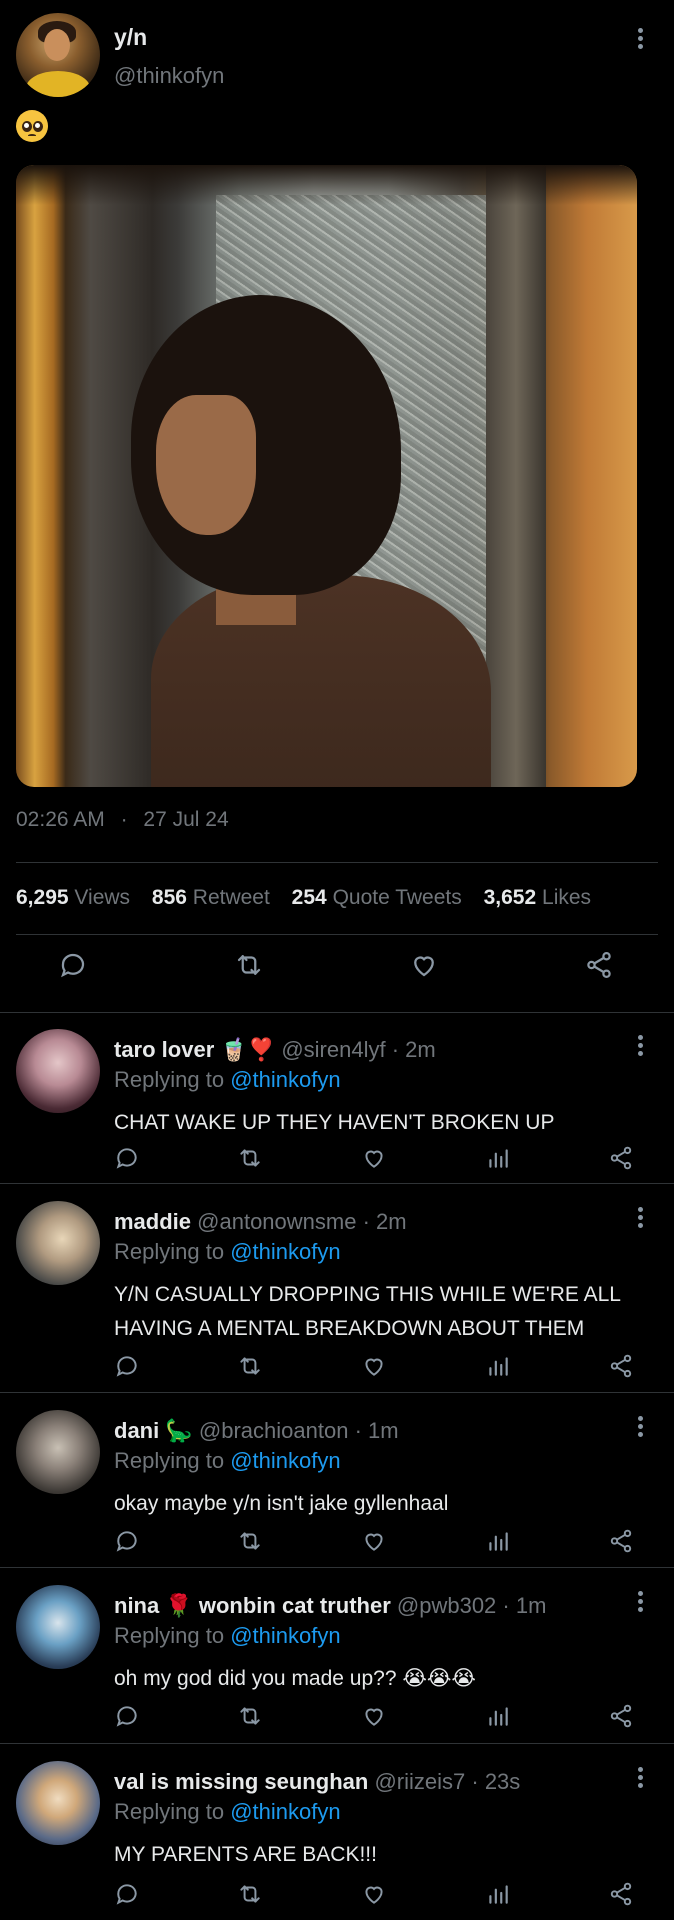  Describe the element at coordinates (502, 1781) in the screenshot. I see `reply-age: 23s` at that location.